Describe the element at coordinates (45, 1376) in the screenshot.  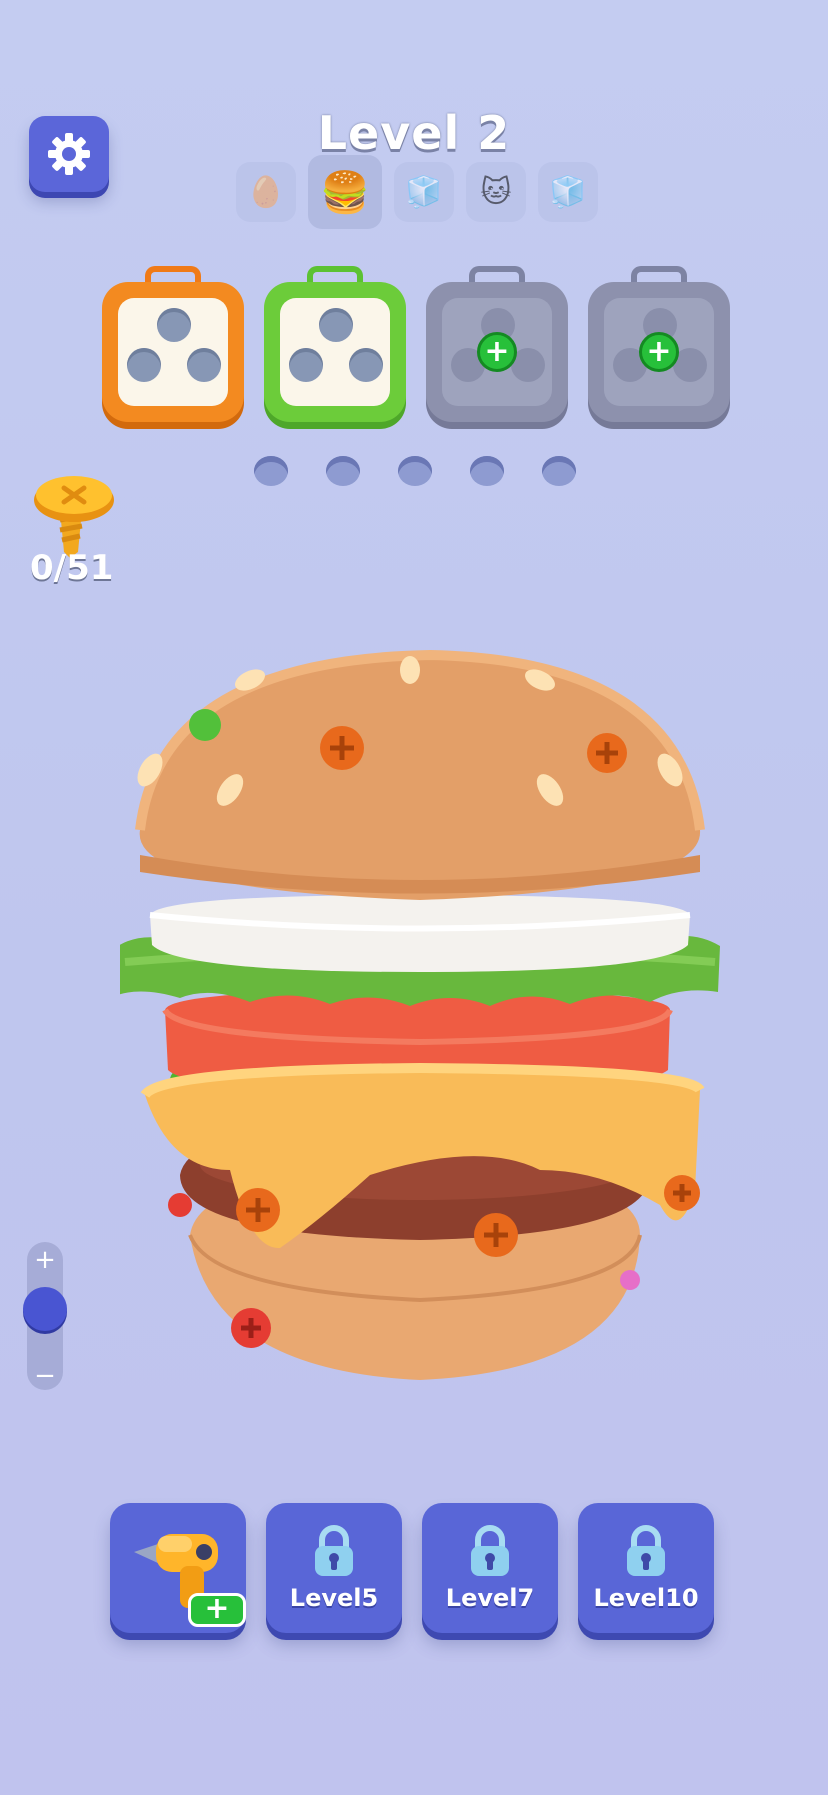
I see `zoom-out-icon: −` at that location.